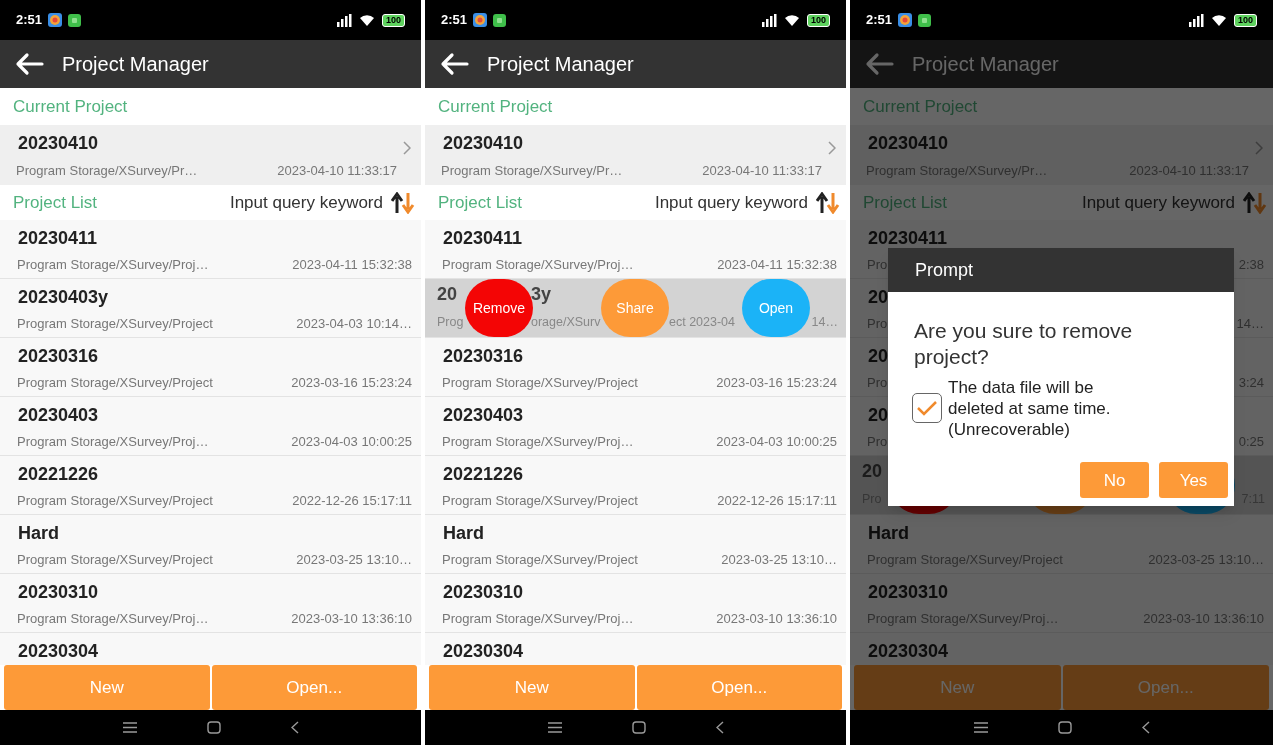 The image size is (1273, 745). I want to click on project-path: ect 2023-04, so click(703, 323).